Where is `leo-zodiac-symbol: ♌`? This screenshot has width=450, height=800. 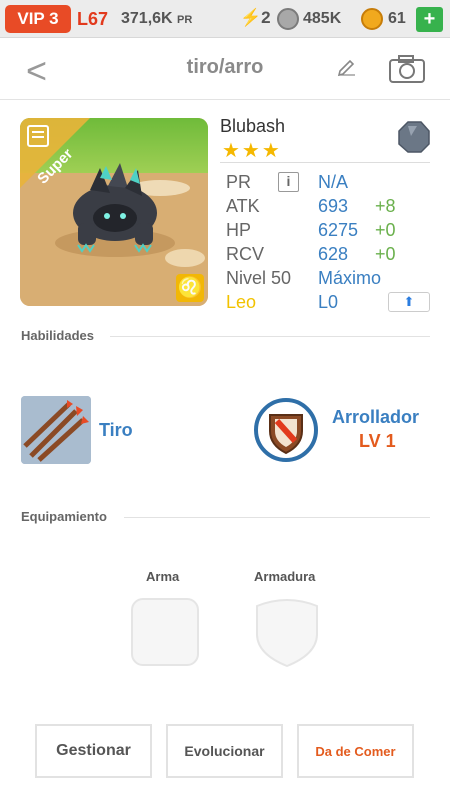
leo-zodiac-symbol: ♌ is located at coordinates (190, 288).